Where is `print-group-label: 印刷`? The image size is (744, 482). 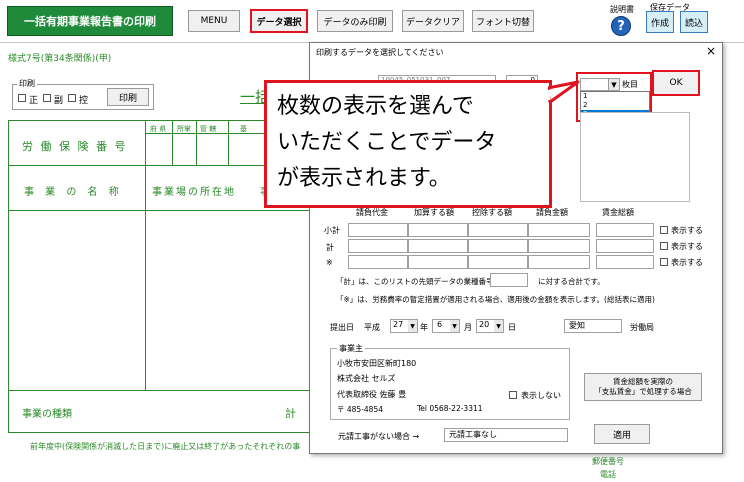
print-group-label: 印刷 is located at coordinates (27, 83).